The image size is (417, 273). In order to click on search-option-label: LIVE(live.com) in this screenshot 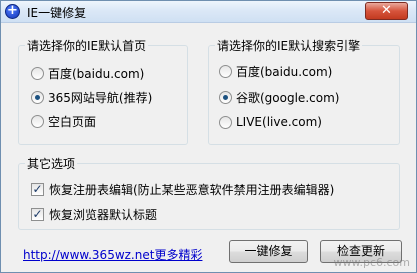, I will do `click(279, 122)`.